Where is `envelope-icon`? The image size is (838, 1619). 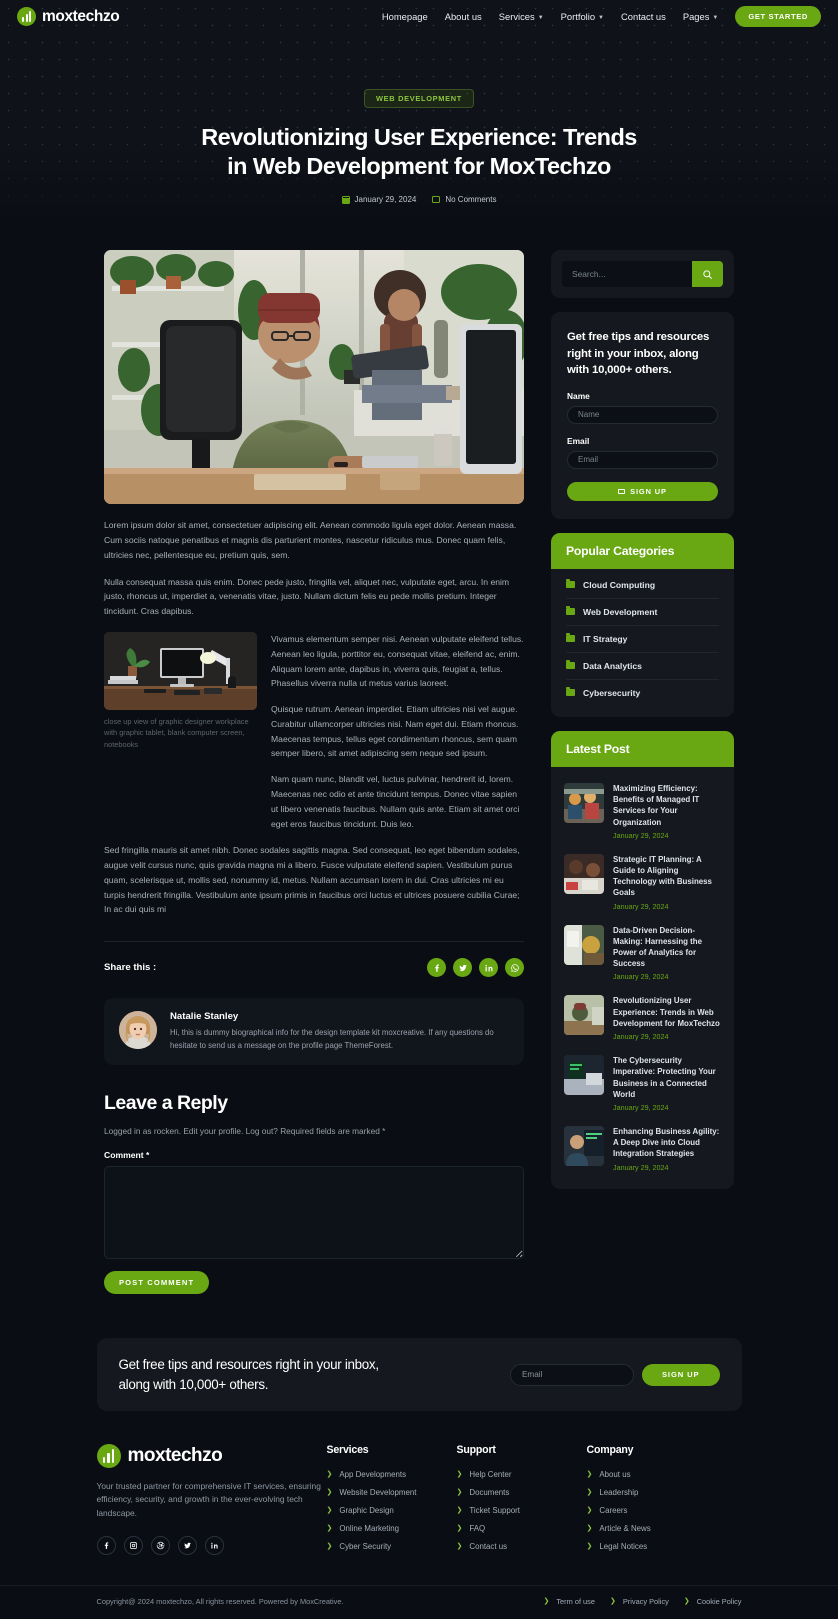 envelope-icon is located at coordinates (622, 491).